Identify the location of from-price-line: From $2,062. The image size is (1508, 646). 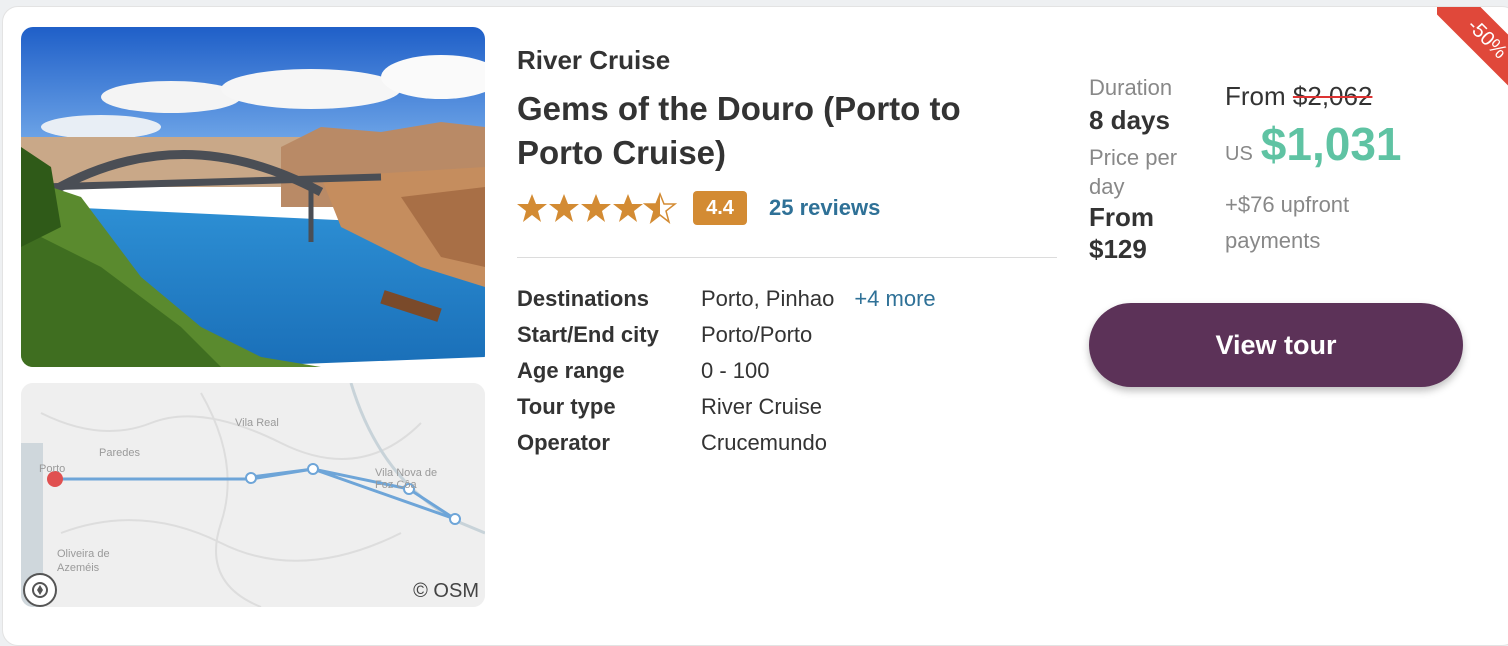
(1298, 96).